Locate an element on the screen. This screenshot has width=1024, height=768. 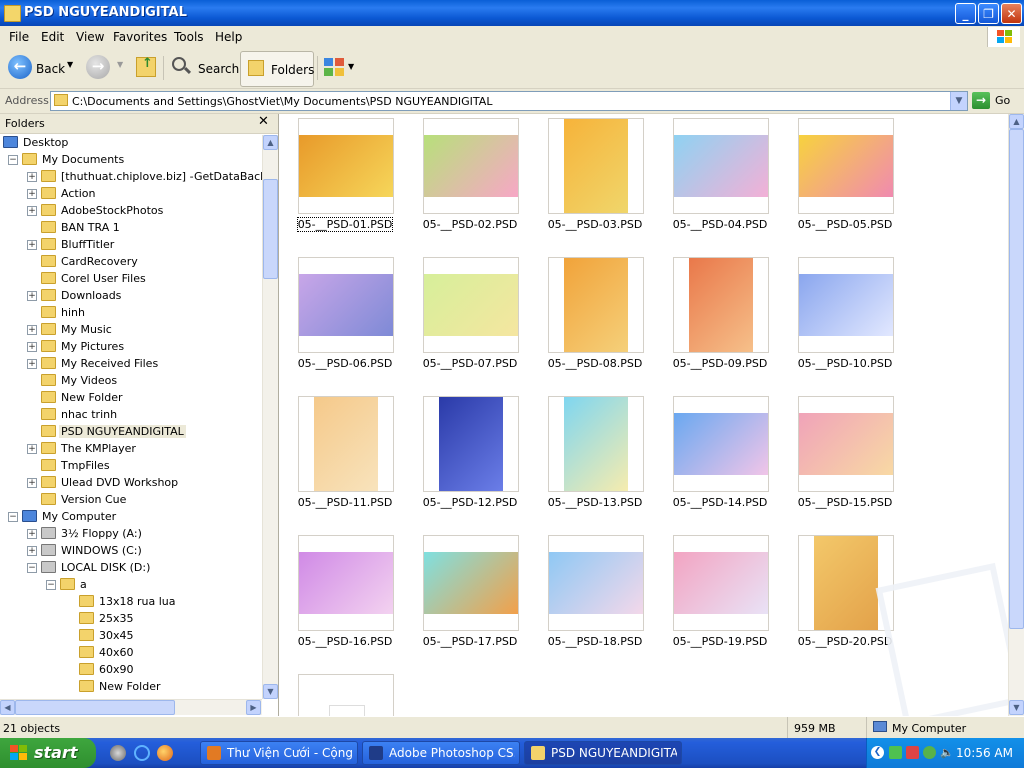
forward-arrow-icon: → is located at coordinates (98, 67).